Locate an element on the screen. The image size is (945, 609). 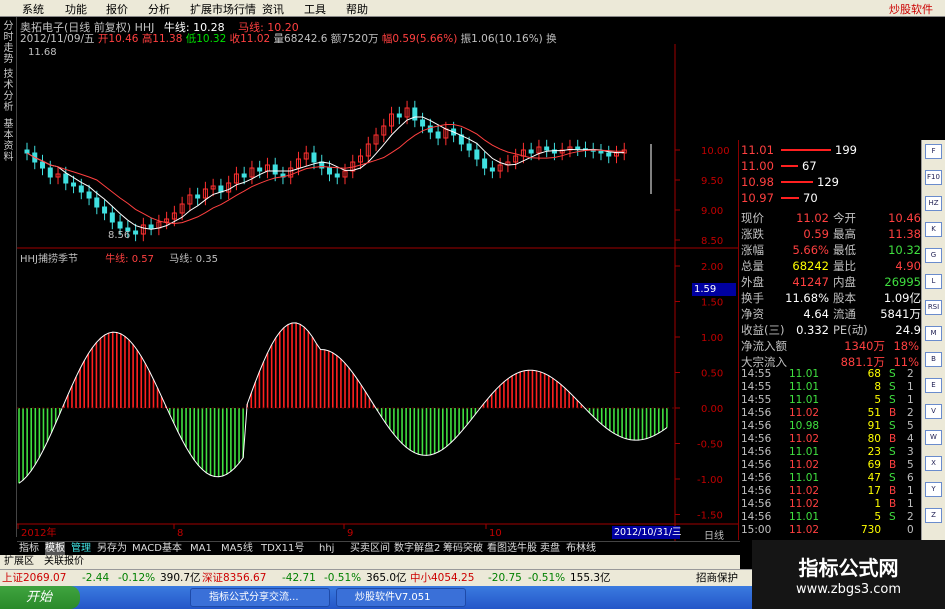
indicator-tab: hhj is located at coordinates (326, 549).